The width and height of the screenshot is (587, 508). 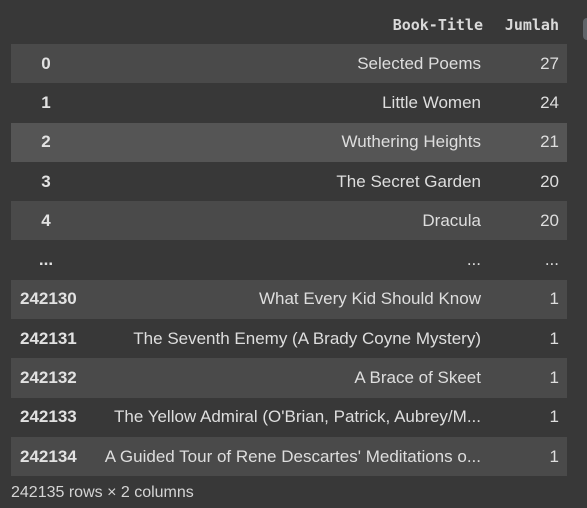 I want to click on book-title-cell: Dracula, so click(x=451, y=220).